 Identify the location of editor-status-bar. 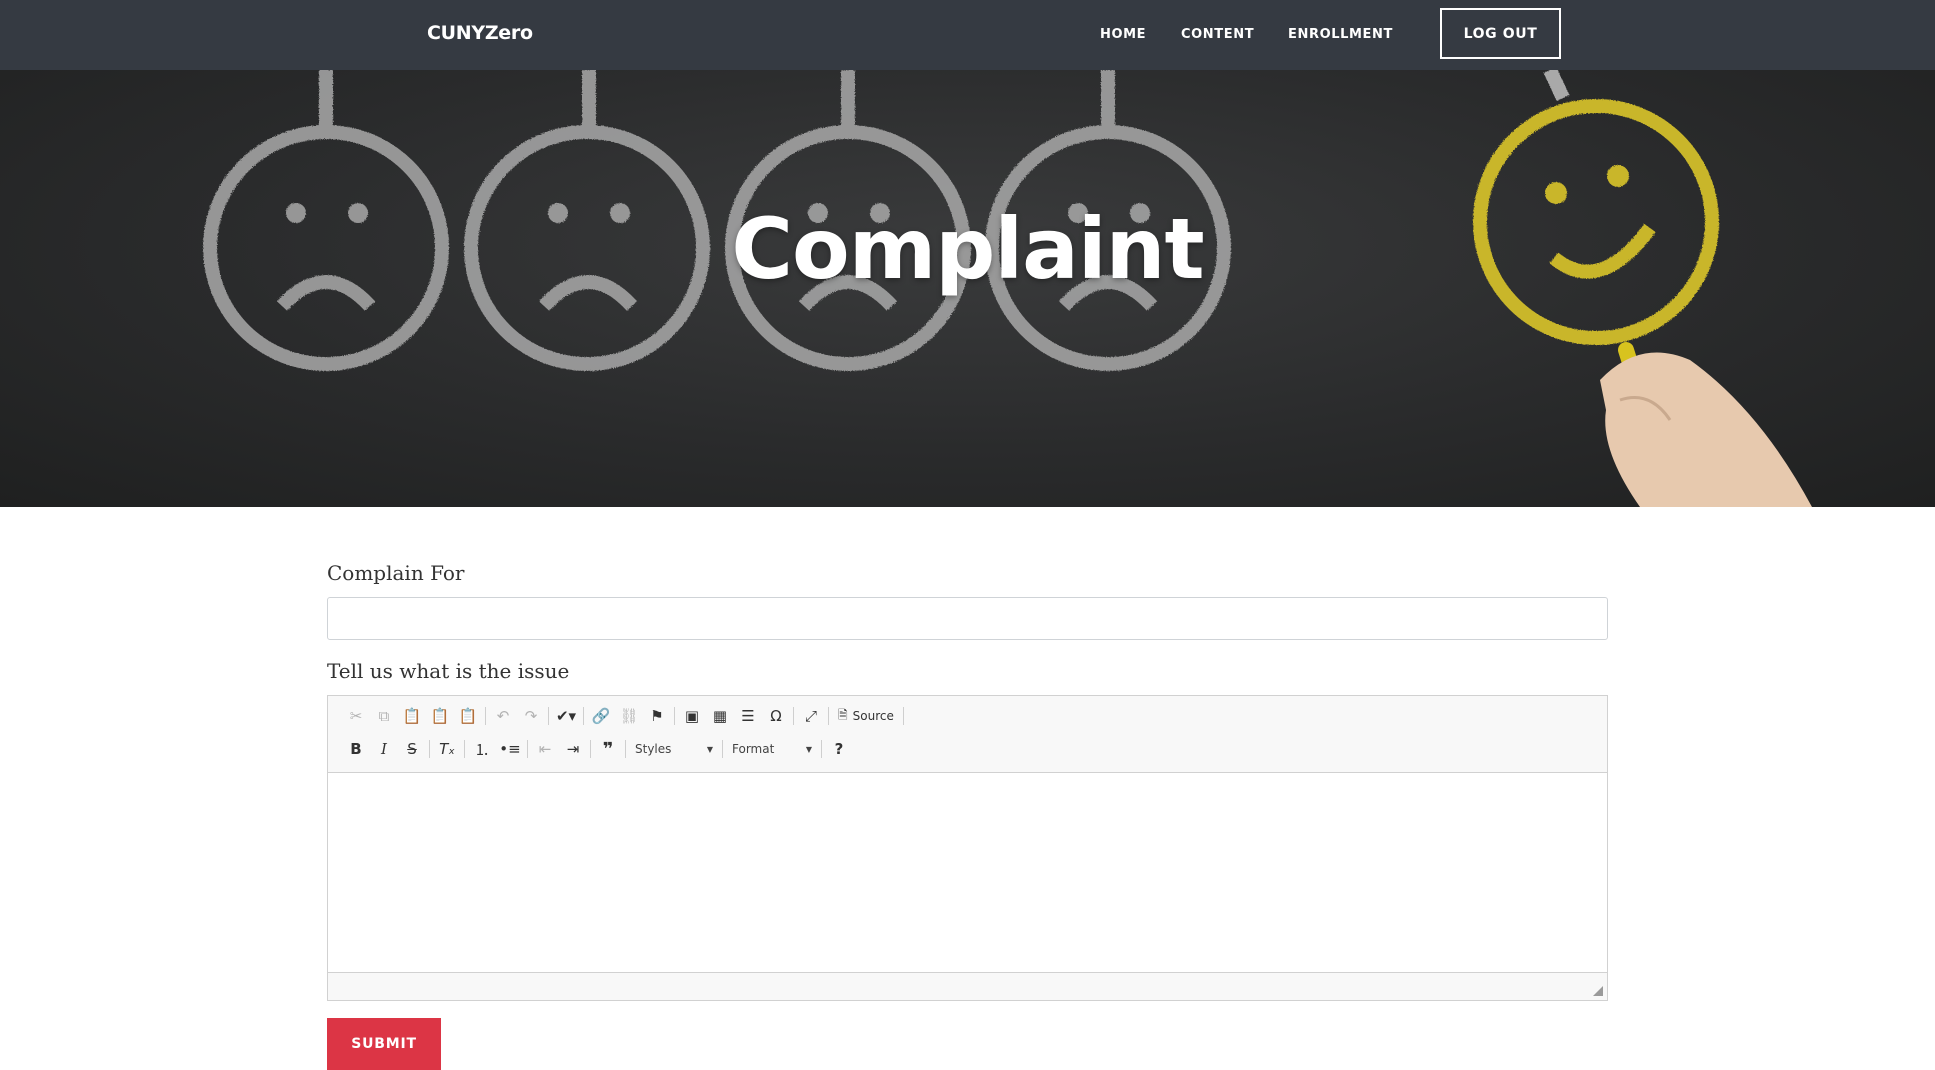
(967, 986).